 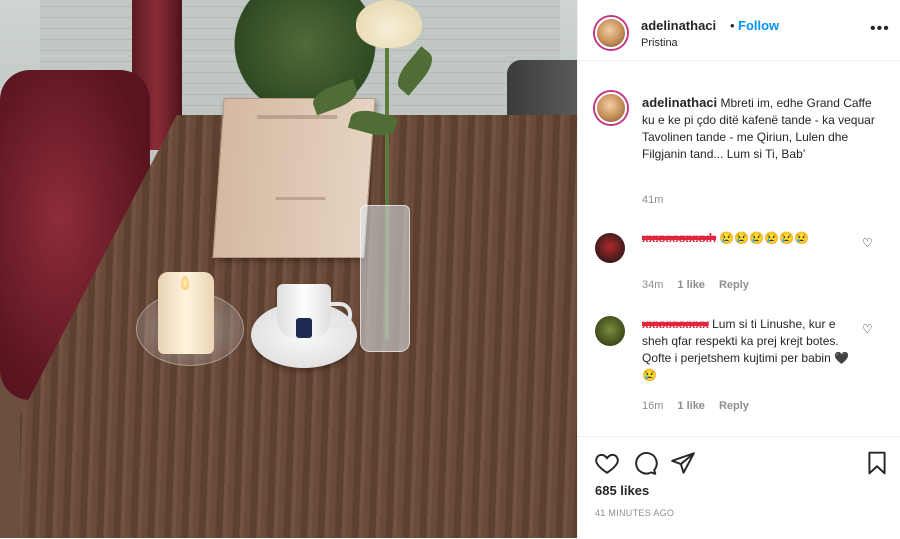 I want to click on comment-timestamp: 16m, so click(x=652, y=406).